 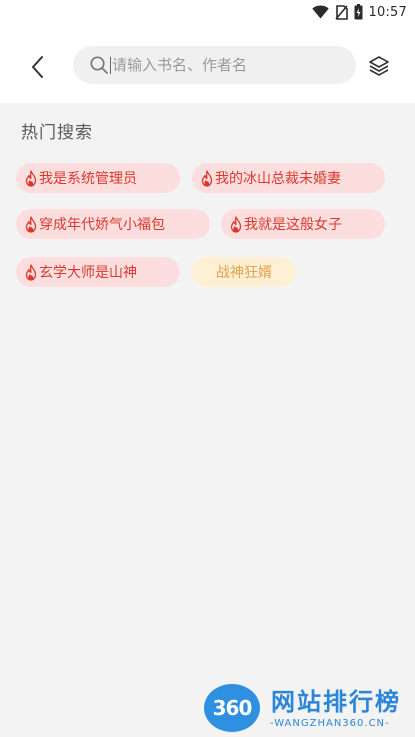 What do you see at coordinates (336, 702) in the screenshot?
I see `watermark-brand: 网站排行榜` at bounding box center [336, 702].